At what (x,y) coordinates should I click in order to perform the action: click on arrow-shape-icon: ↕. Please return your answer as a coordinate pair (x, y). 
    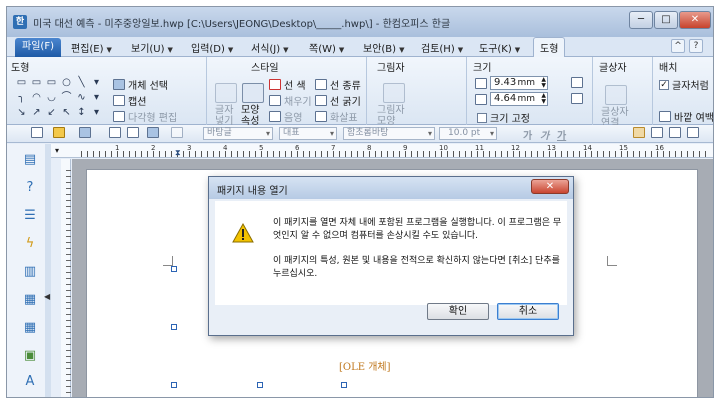
    Looking at the image, I should click on (81, 113).